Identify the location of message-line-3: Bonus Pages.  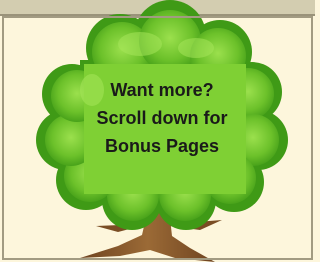
(162, 146).